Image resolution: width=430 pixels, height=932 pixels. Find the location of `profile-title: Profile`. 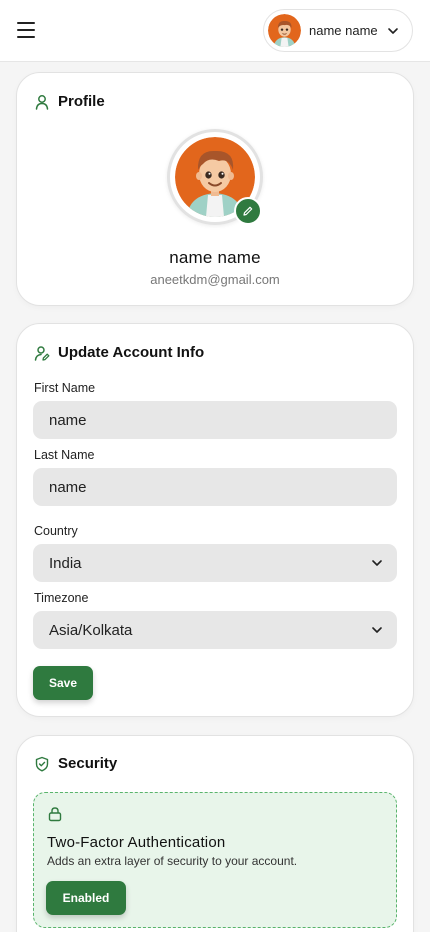

profile-title: Profile is located at coordinates (81, 101).